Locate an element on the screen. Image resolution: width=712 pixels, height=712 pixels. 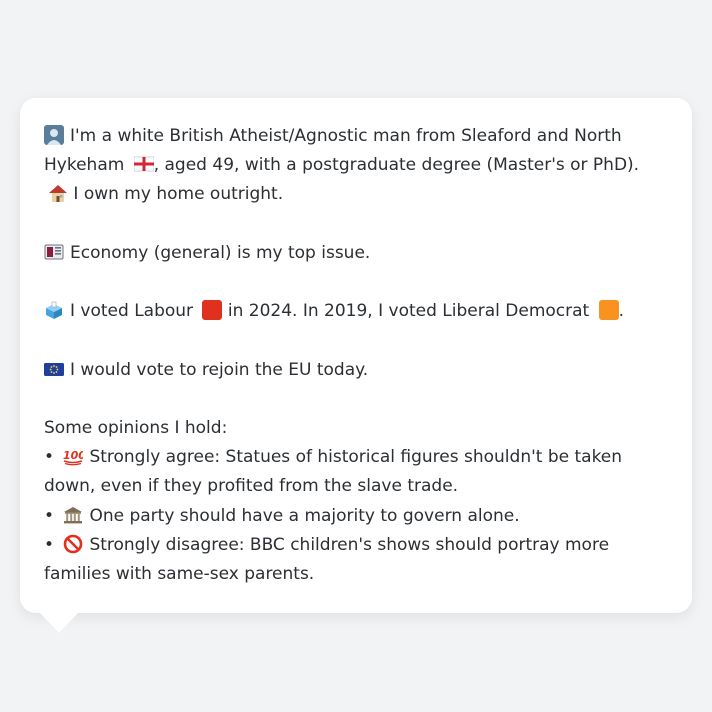
eu-stance-text: I would vote to rejoin the EU today. is located at coordinates (219, 369).